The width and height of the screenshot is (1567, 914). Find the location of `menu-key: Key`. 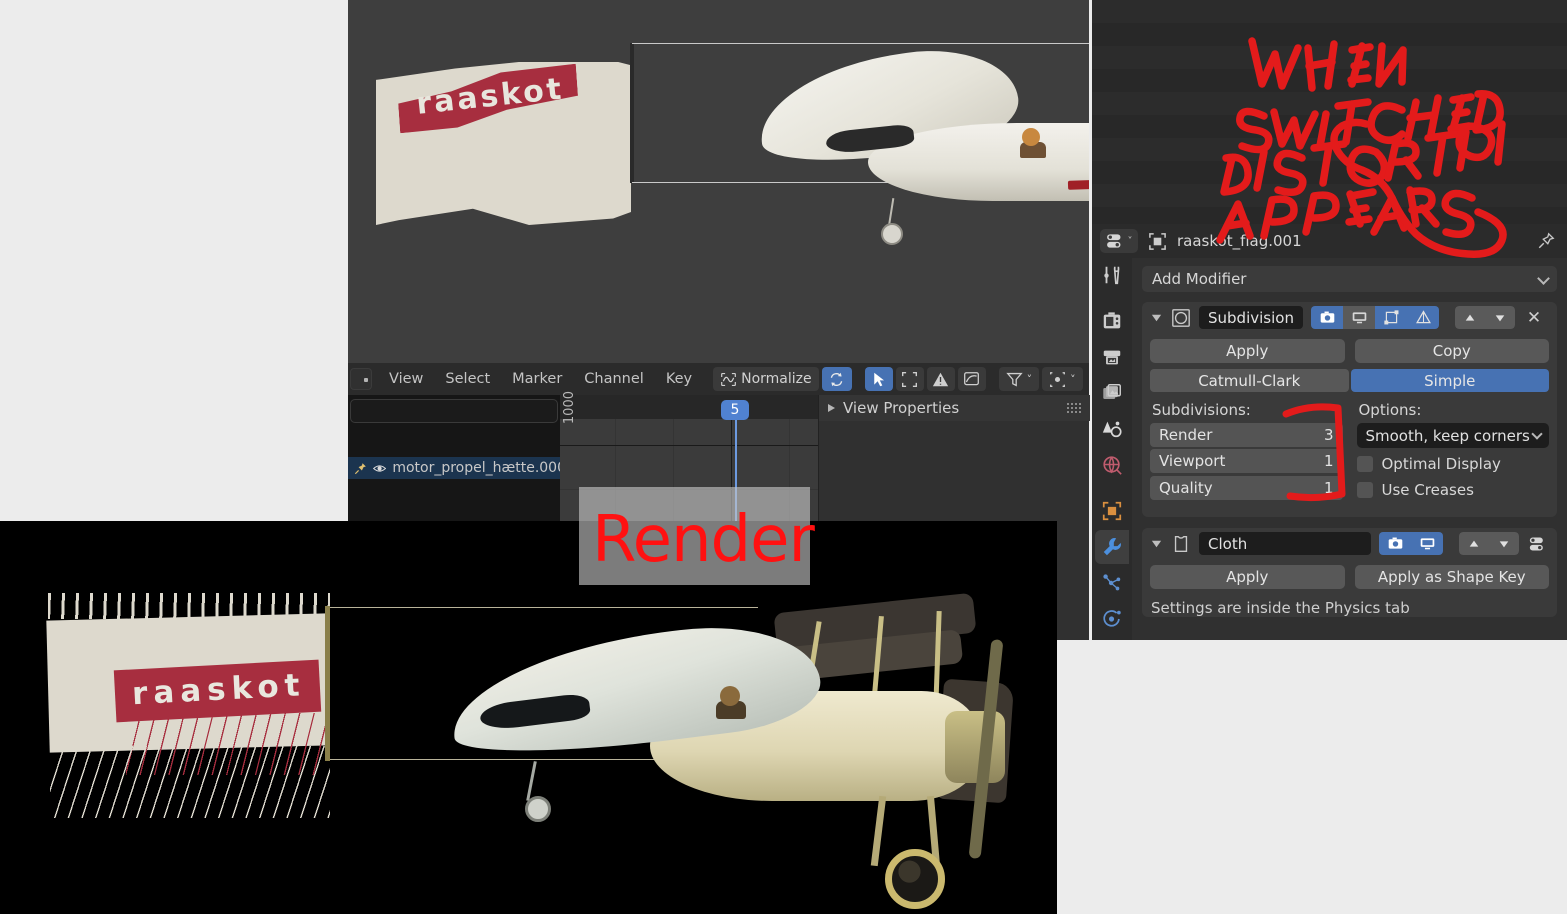

menu-key: Key is located at coordinates (679, 379).